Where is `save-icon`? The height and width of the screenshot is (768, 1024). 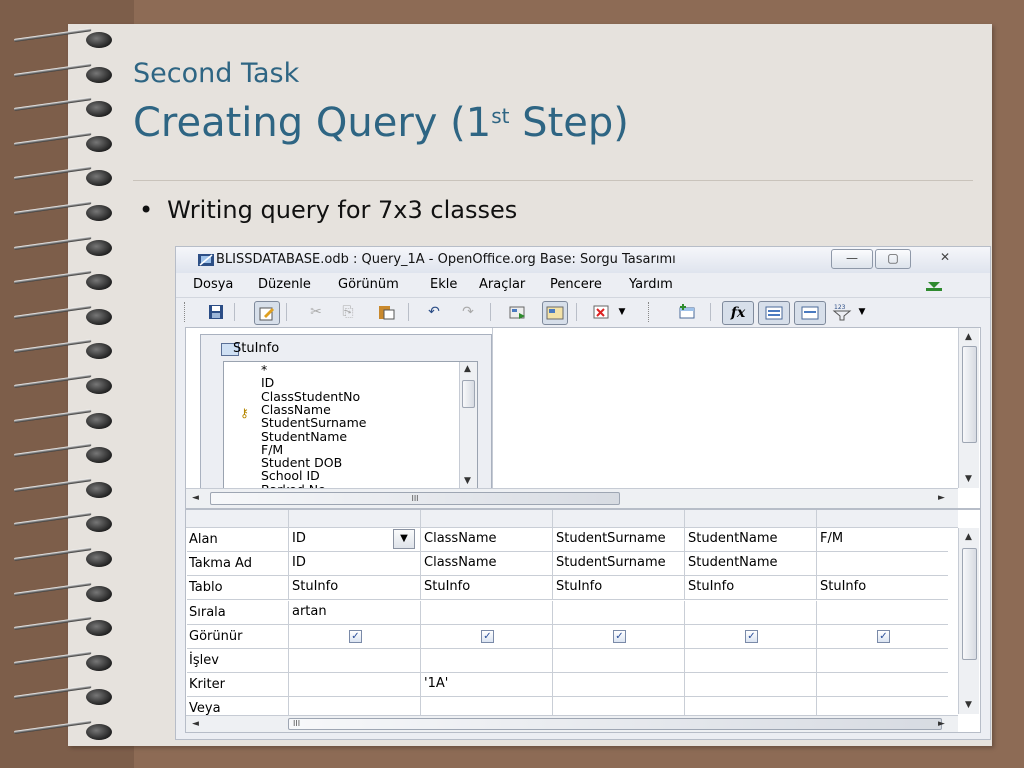
save-icon is located at coordinates (216, 312).